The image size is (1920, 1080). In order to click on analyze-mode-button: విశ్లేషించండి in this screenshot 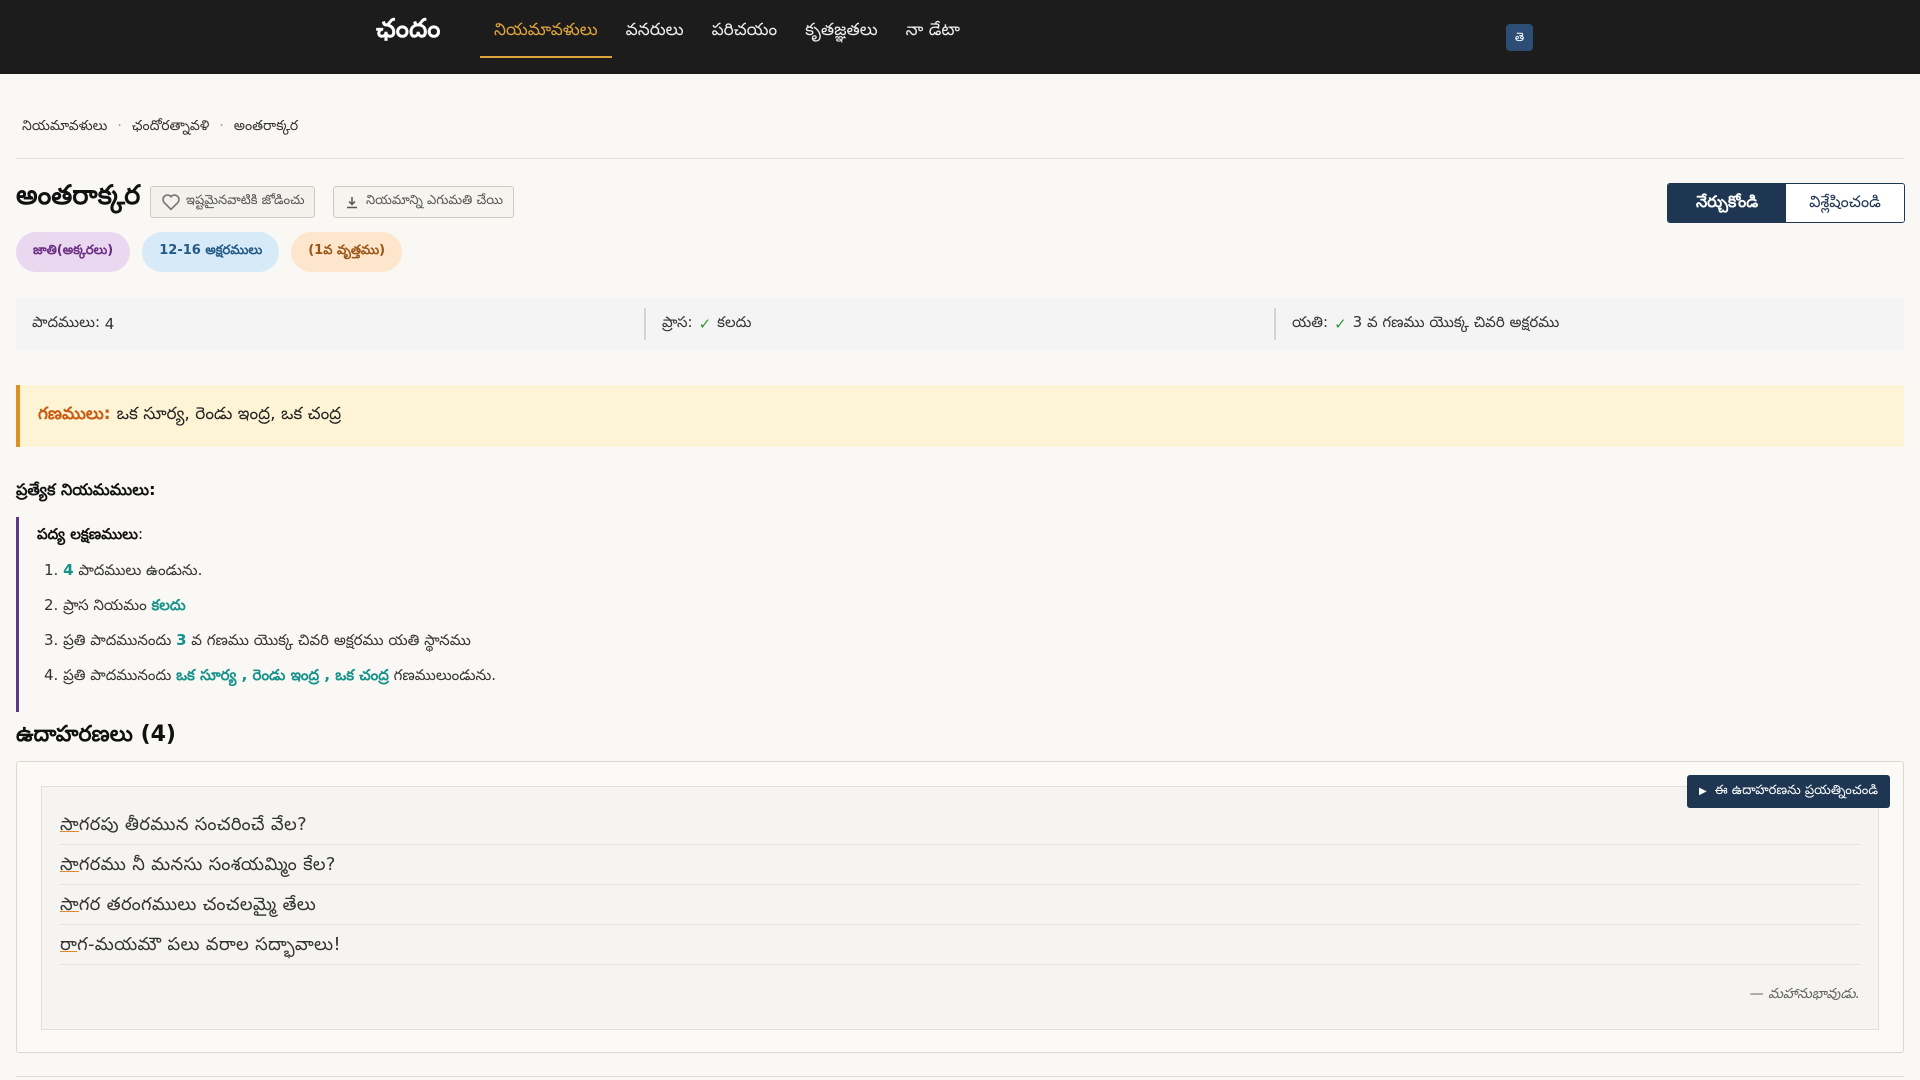, I will do `click(1845, 203)`.